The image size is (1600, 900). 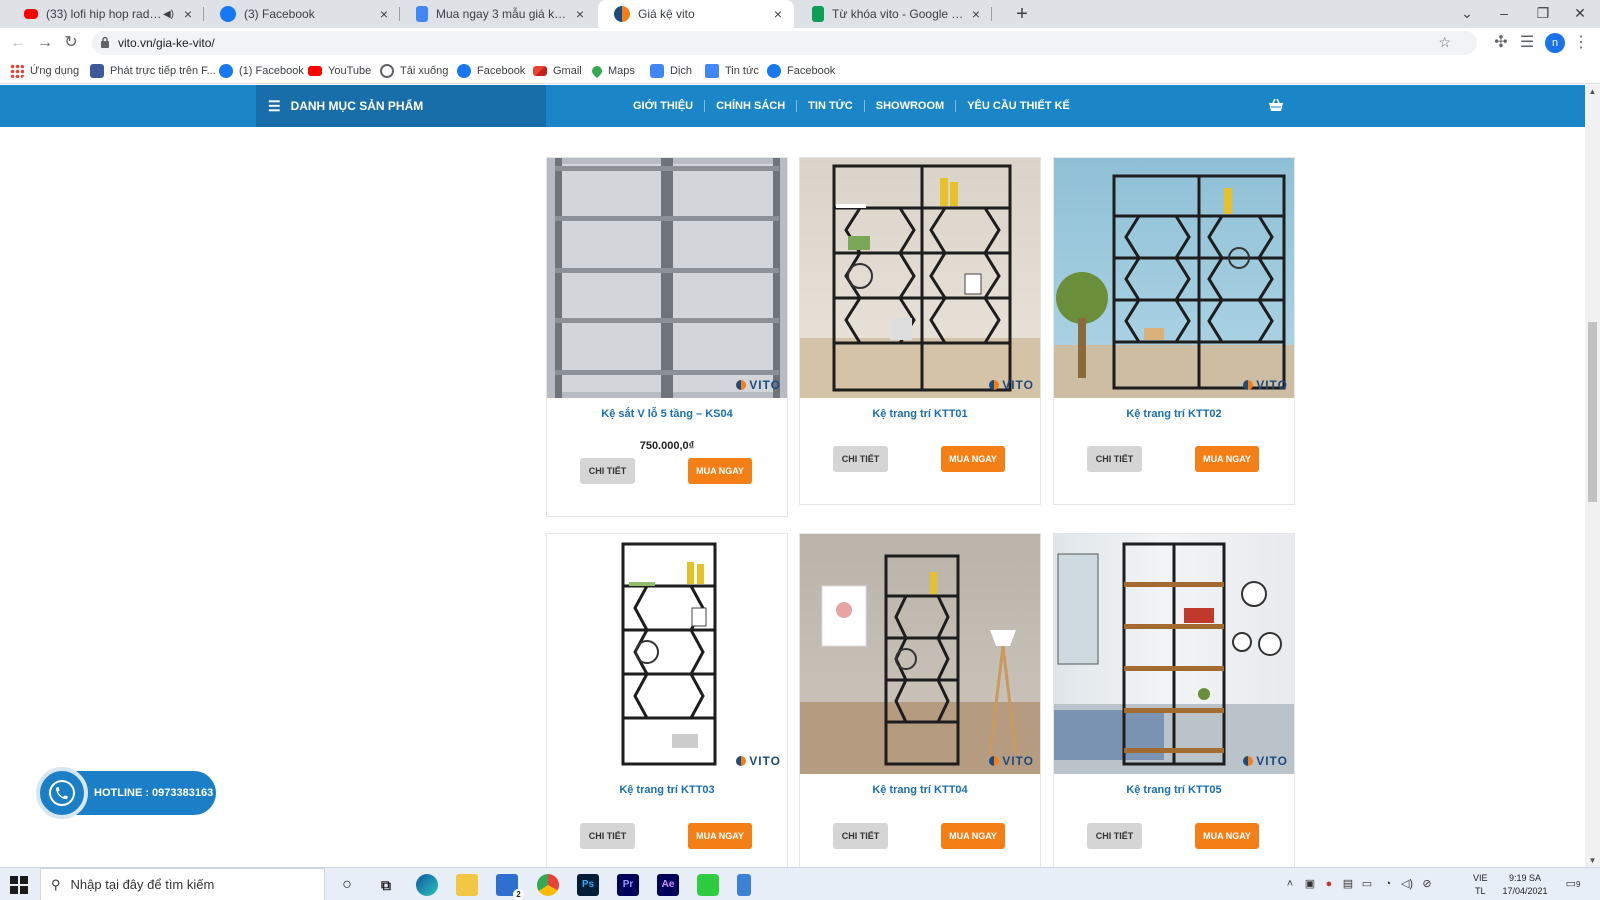 What do you see at coordinates (1592, 91) in the screenshot?
I see `scroll-up-icon: ▲` at bounding box center [1592, 91].